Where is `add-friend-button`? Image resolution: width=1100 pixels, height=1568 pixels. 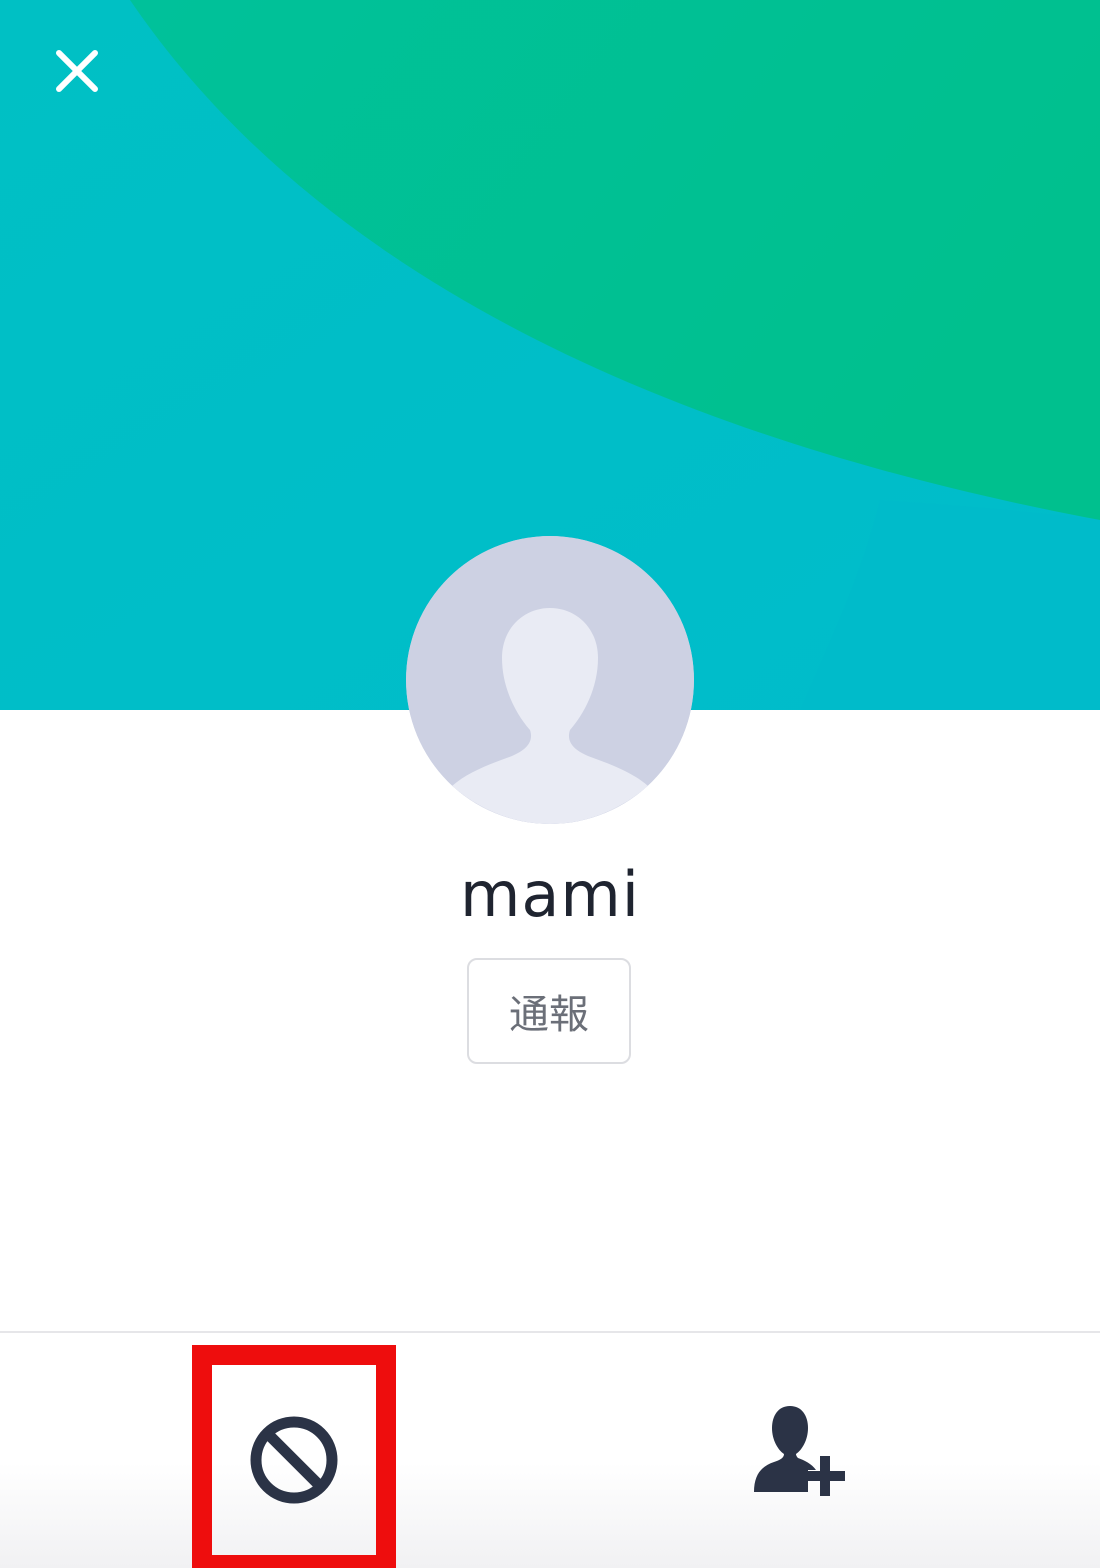
add-friend-button is located at coordinates (805, 1450).